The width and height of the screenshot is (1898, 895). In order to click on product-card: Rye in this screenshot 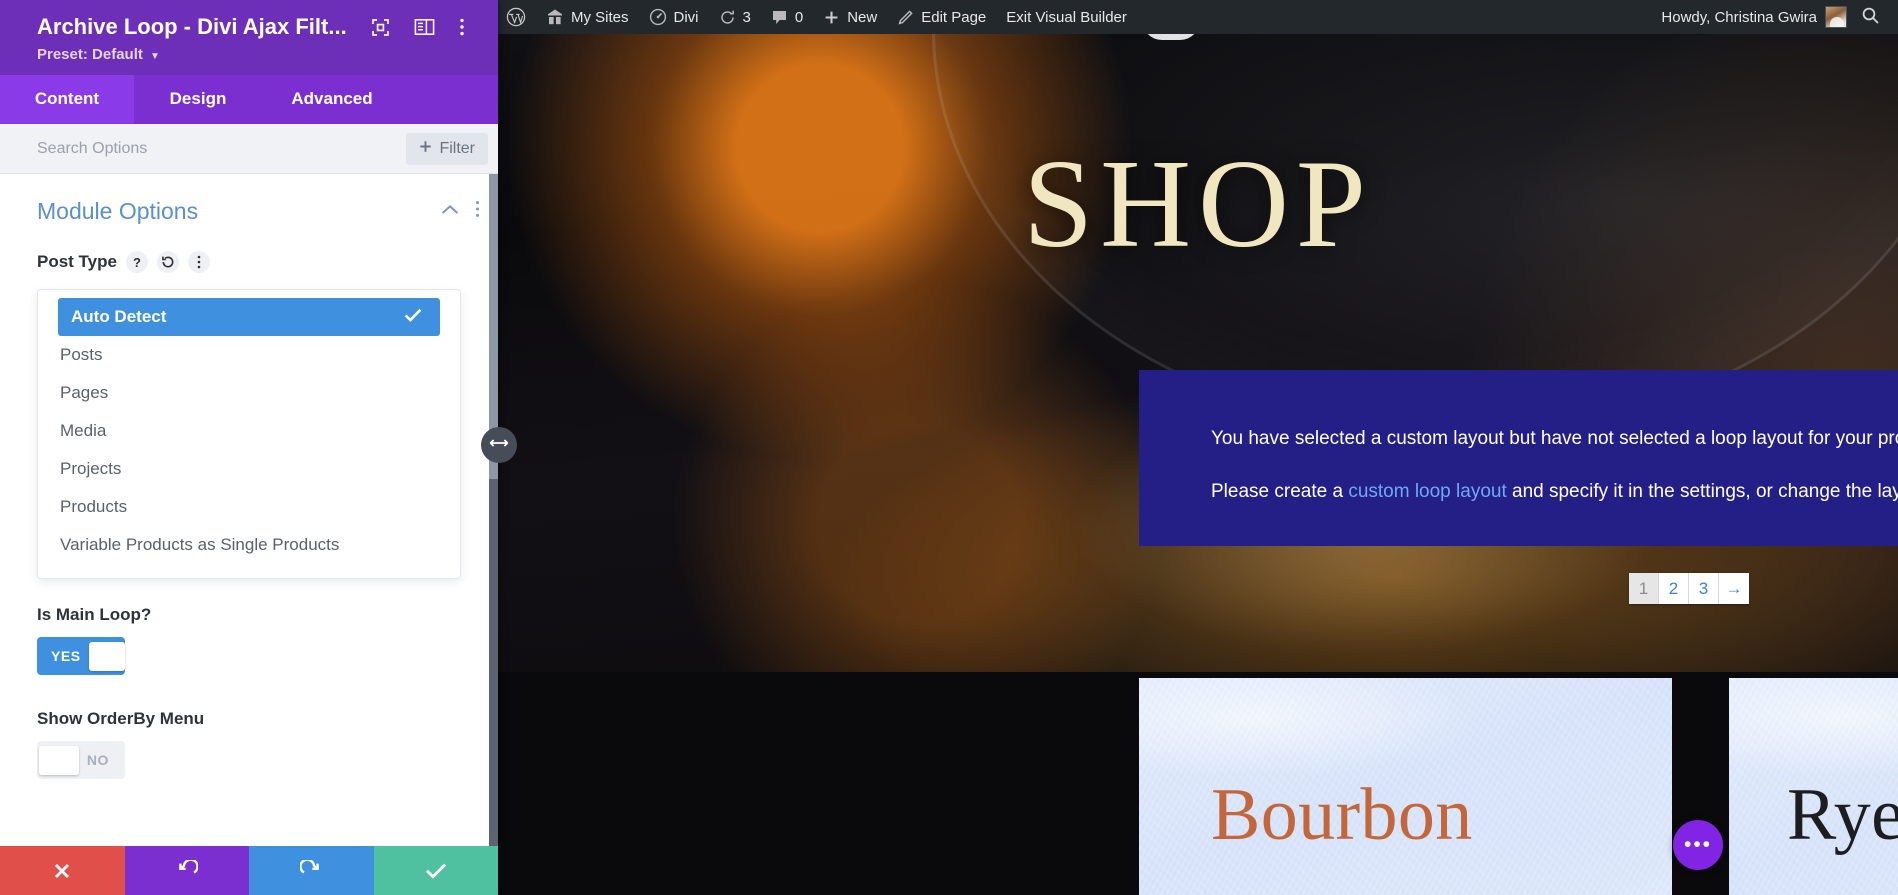, I will do `click(1813, 786)`.